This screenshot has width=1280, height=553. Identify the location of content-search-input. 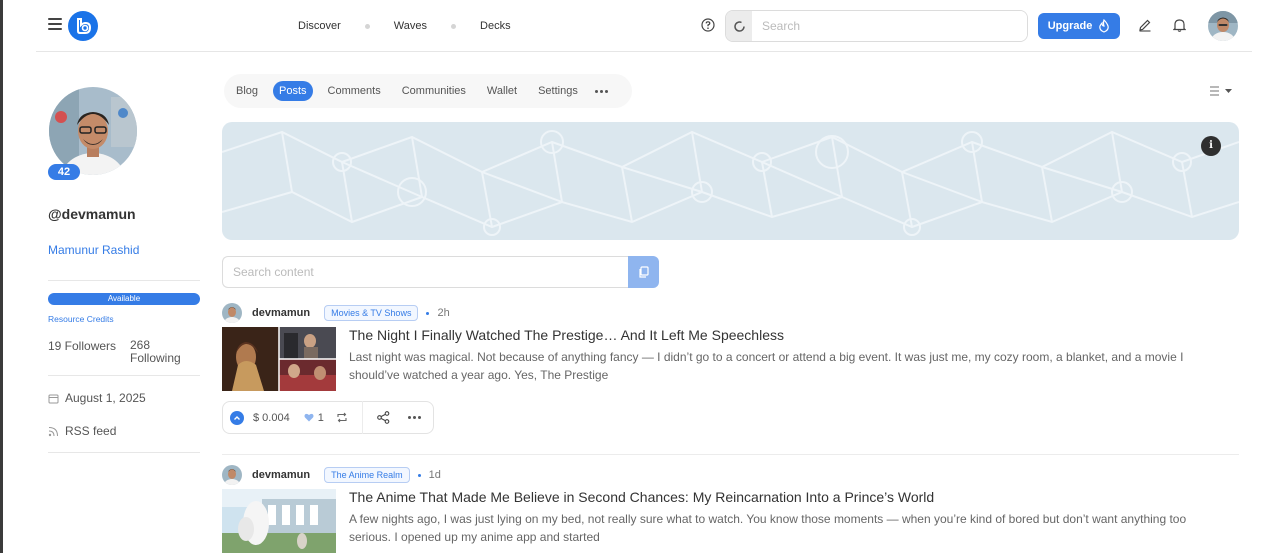
(425, 272).